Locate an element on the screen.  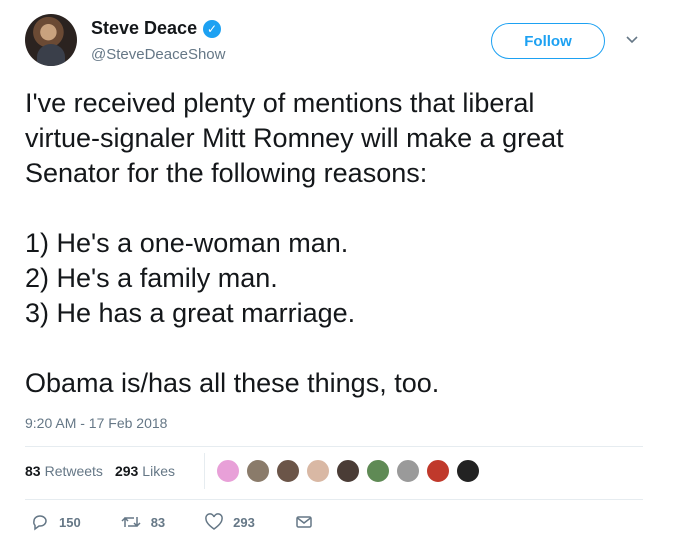
retweets-count: 83 is located at coordinates (33, 471).